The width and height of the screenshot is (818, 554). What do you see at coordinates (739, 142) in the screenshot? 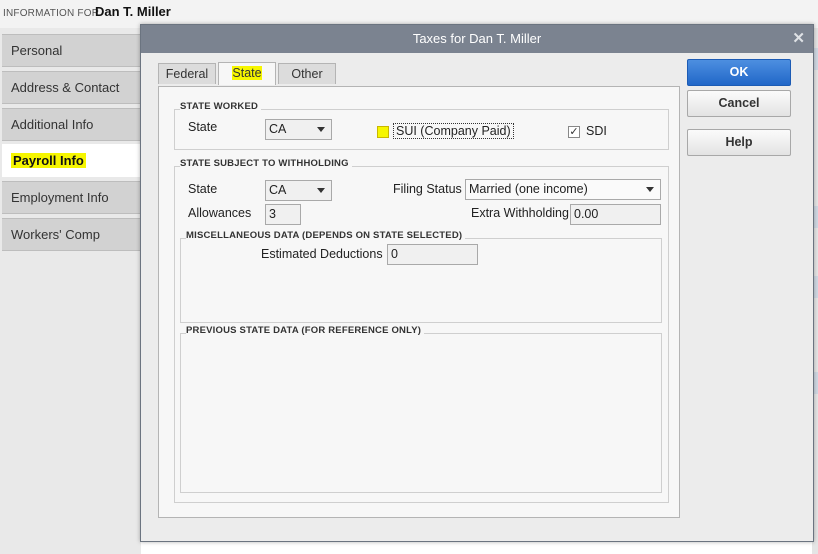
I see `help-button: Help` at bounding box center [739, 142].